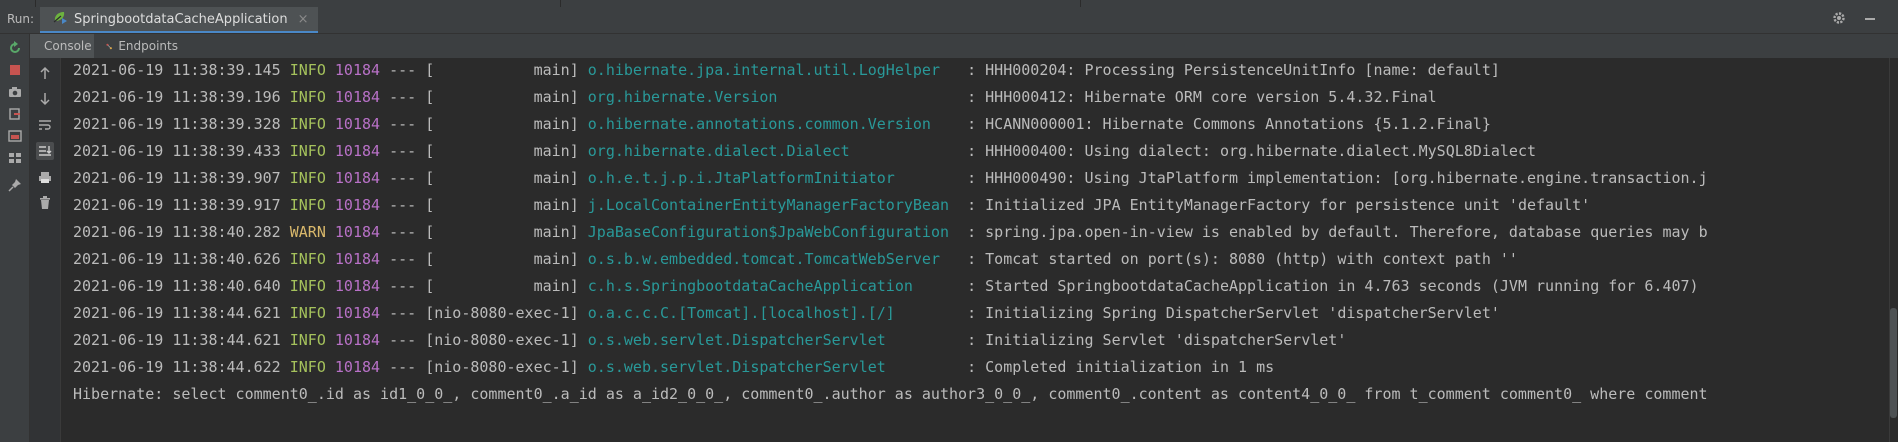  I want to click on endpoints-icon, so click(109, 46).